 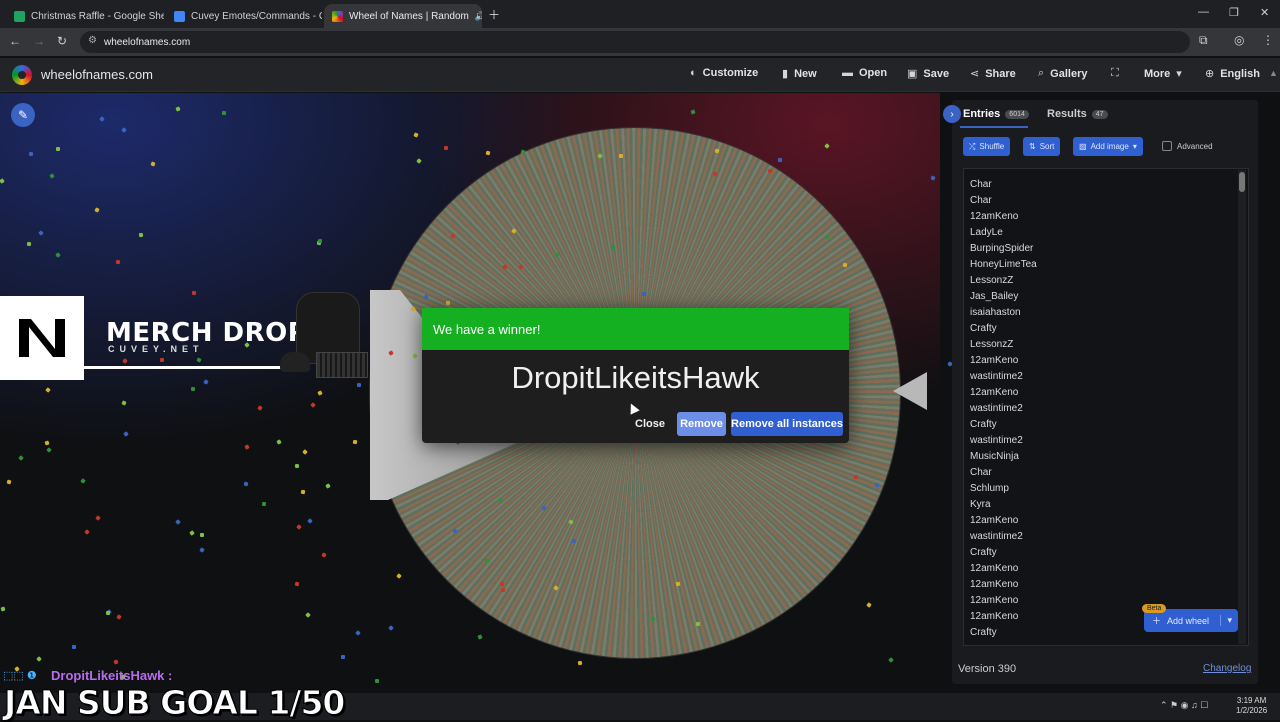 What do you see at coordinates (785, 74) in the screenshot?
I see `file-icon: ▮` at bounding box center [785, 74].